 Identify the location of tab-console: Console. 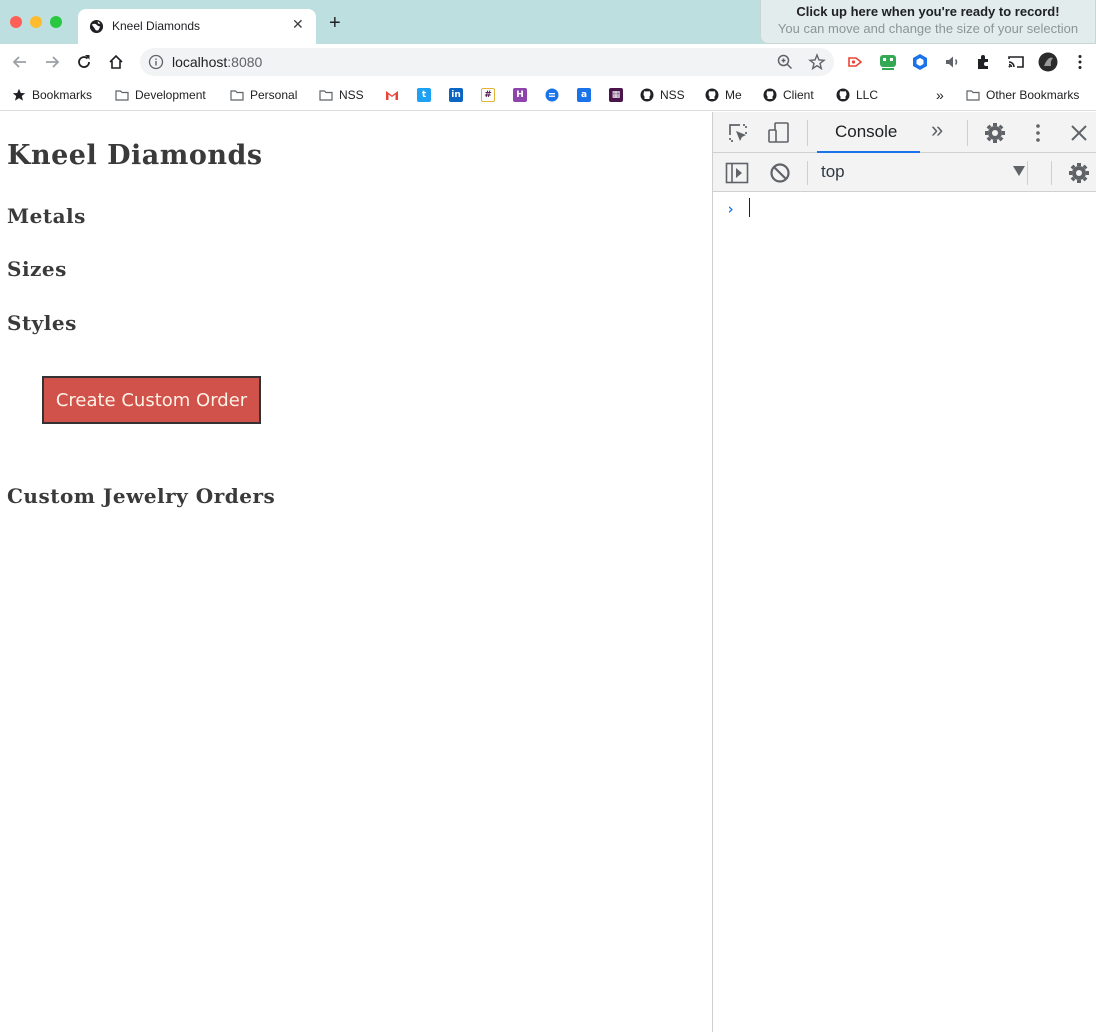
(868, 132).